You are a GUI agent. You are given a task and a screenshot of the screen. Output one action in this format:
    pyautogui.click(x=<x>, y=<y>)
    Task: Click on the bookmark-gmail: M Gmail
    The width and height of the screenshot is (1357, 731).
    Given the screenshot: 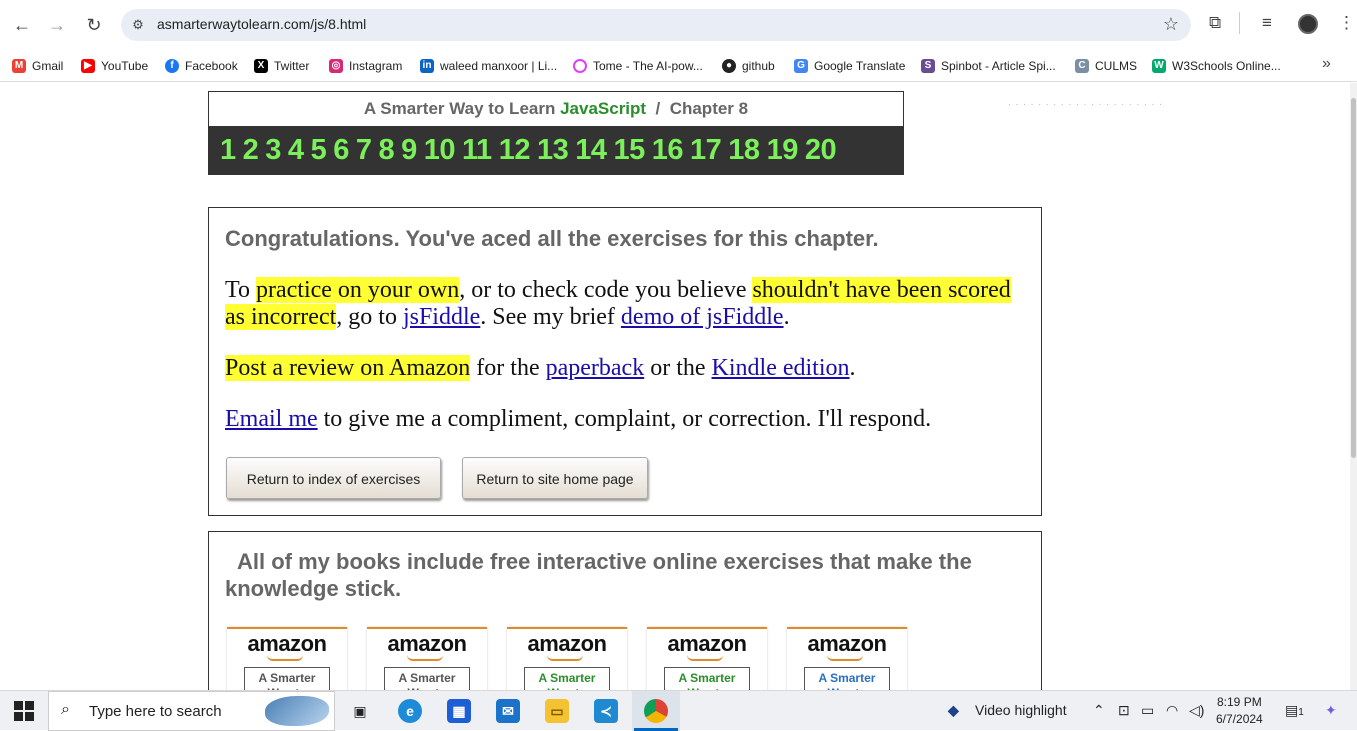 What is the action you would take?
    pyautogui.click(x=37, y=66)
    